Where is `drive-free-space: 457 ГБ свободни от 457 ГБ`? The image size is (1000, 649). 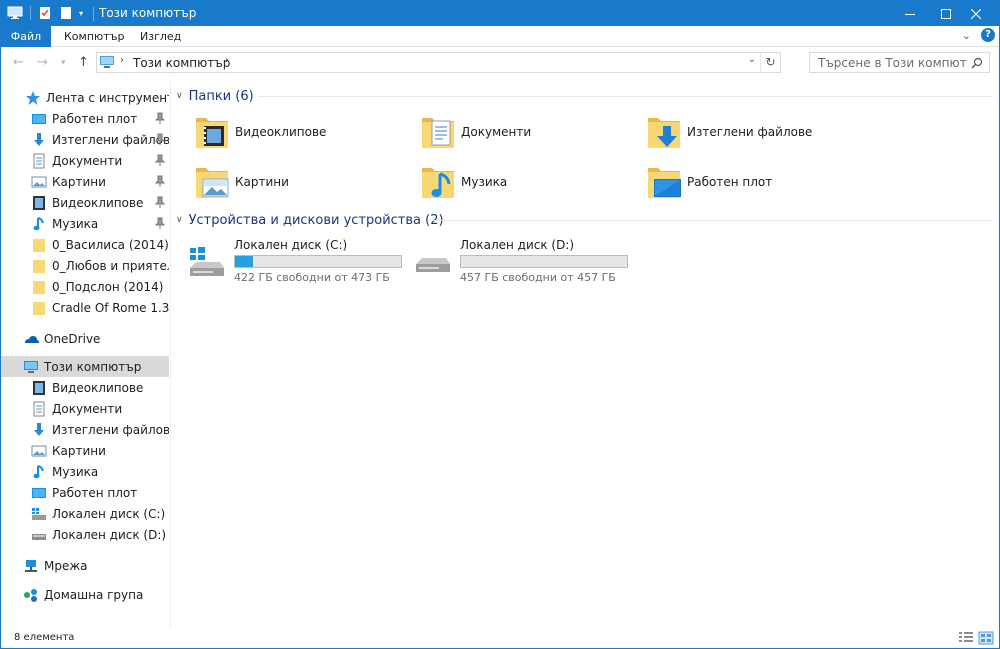
drive-free-space: 457 ГБ свободни от 457 ГБ is located at coordinates (538, 277).